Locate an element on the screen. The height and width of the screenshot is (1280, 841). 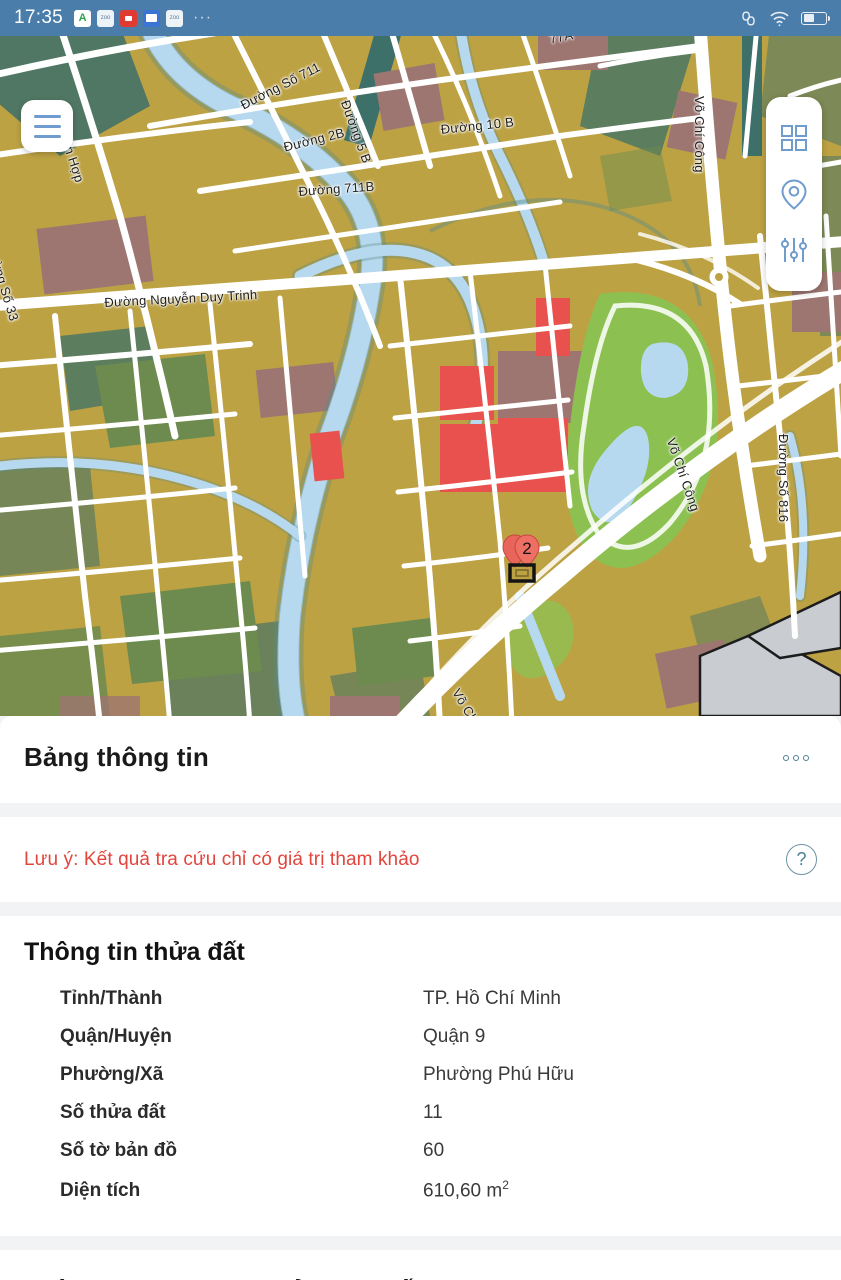
status-right-icons is located at coordinates (784, 18).